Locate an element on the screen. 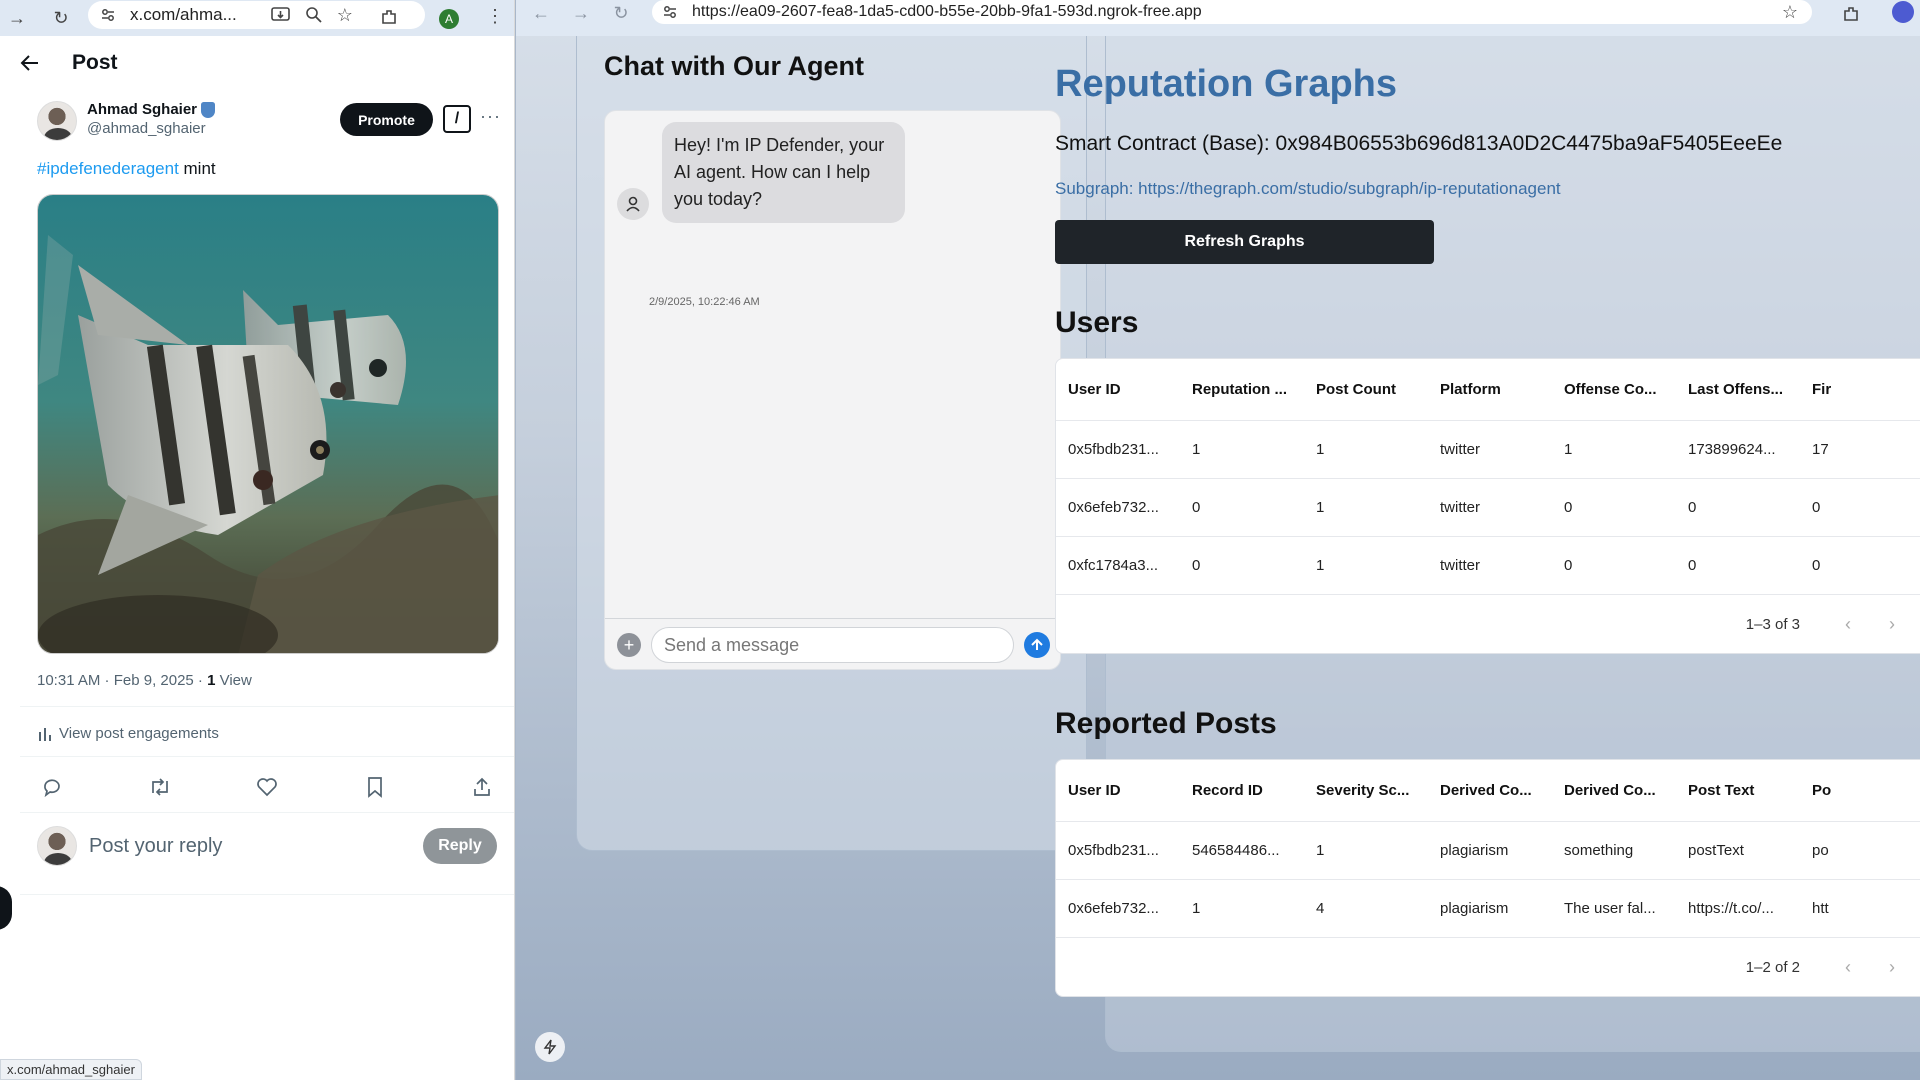 The height and width of the screenshot is (1080, 1920). reply-input: Post your reply is located at coordinates (256, 846).